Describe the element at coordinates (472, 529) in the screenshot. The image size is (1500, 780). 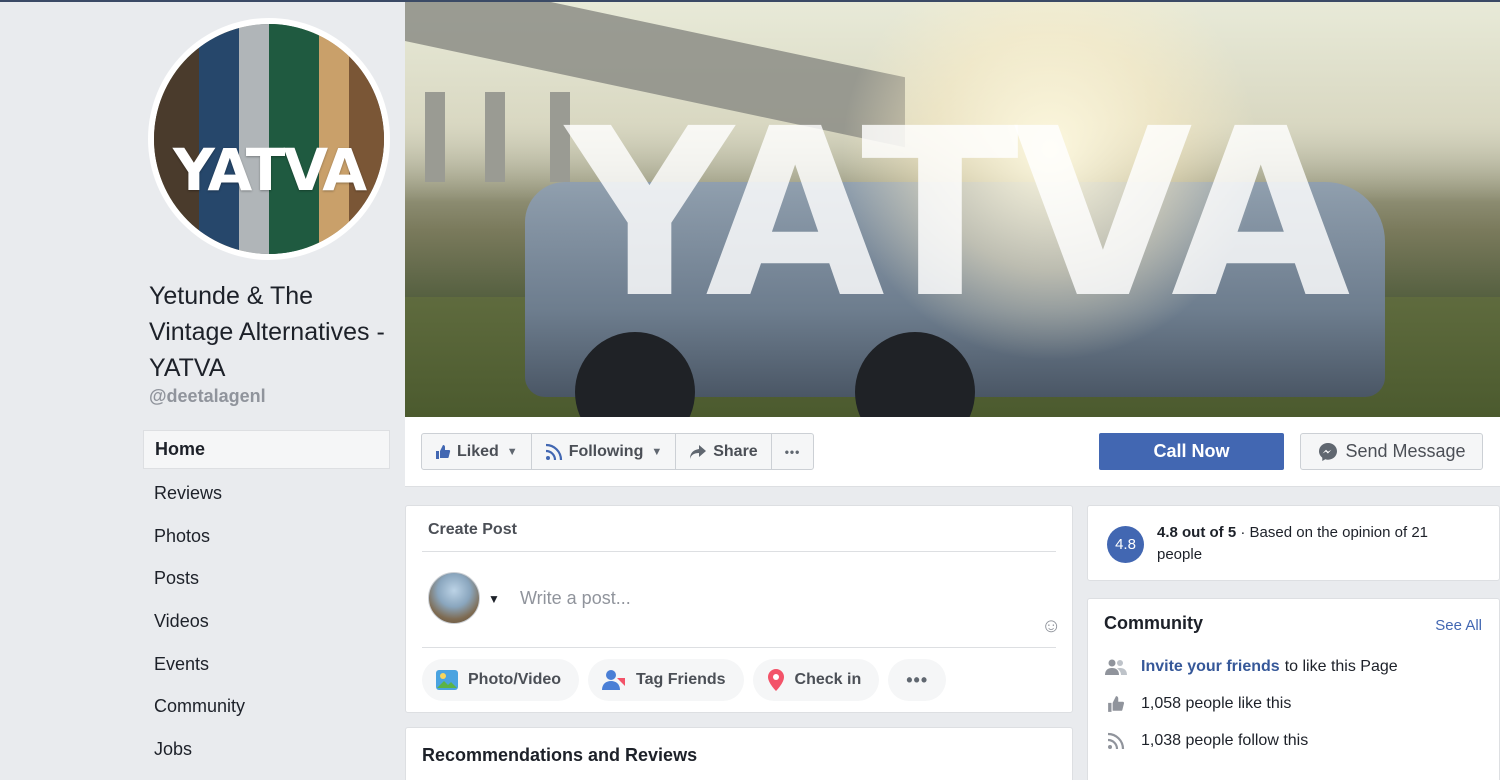
I see `create-post-title: Create Post` at that location.